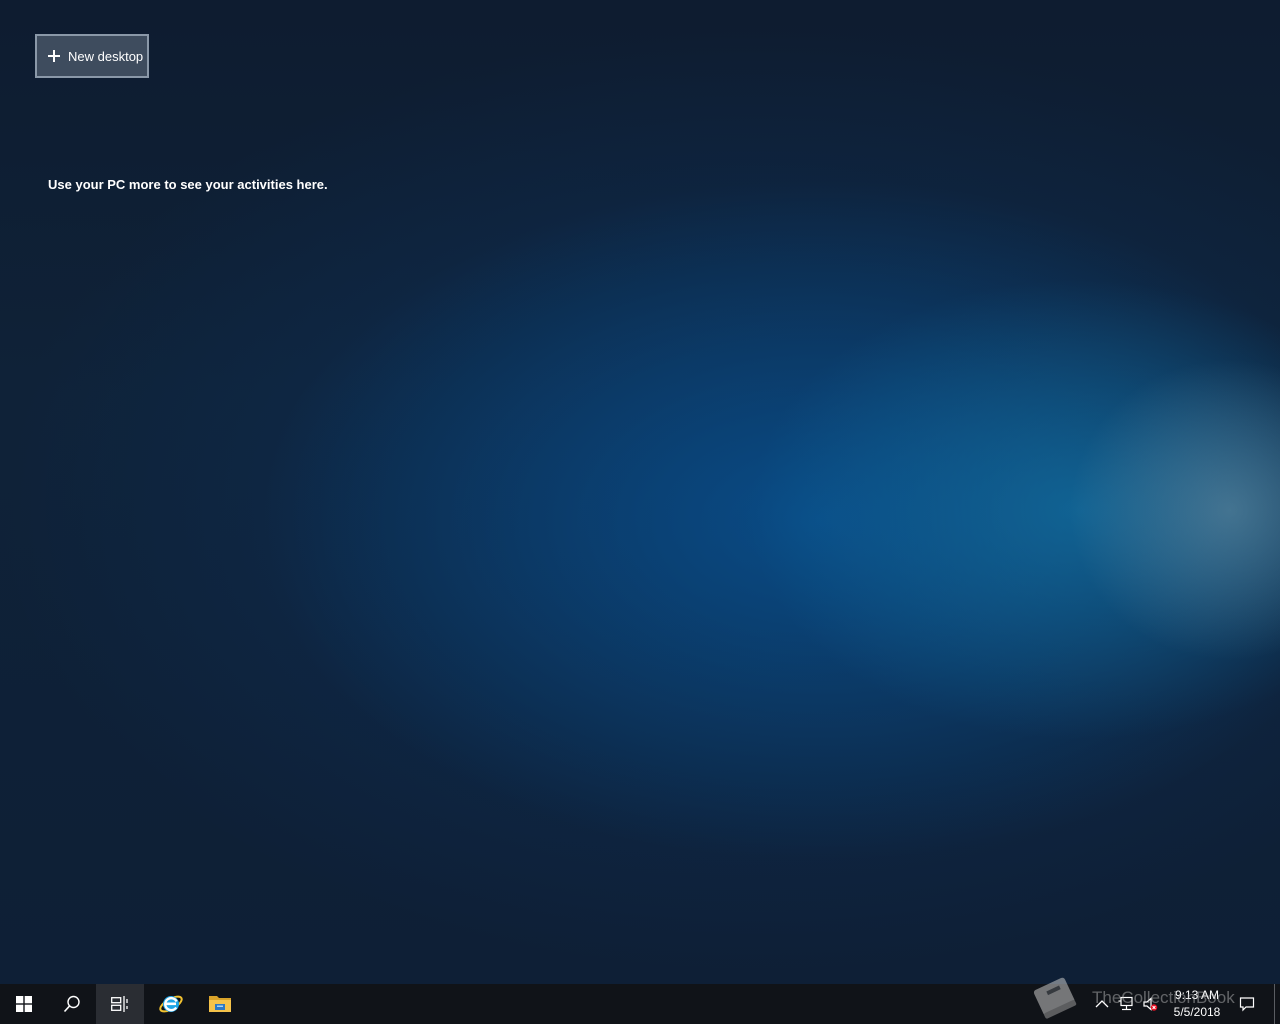 The height and width of the screenshot is (1024, 1280). I want to click on file-explorer-icon, so click(220, 1004).